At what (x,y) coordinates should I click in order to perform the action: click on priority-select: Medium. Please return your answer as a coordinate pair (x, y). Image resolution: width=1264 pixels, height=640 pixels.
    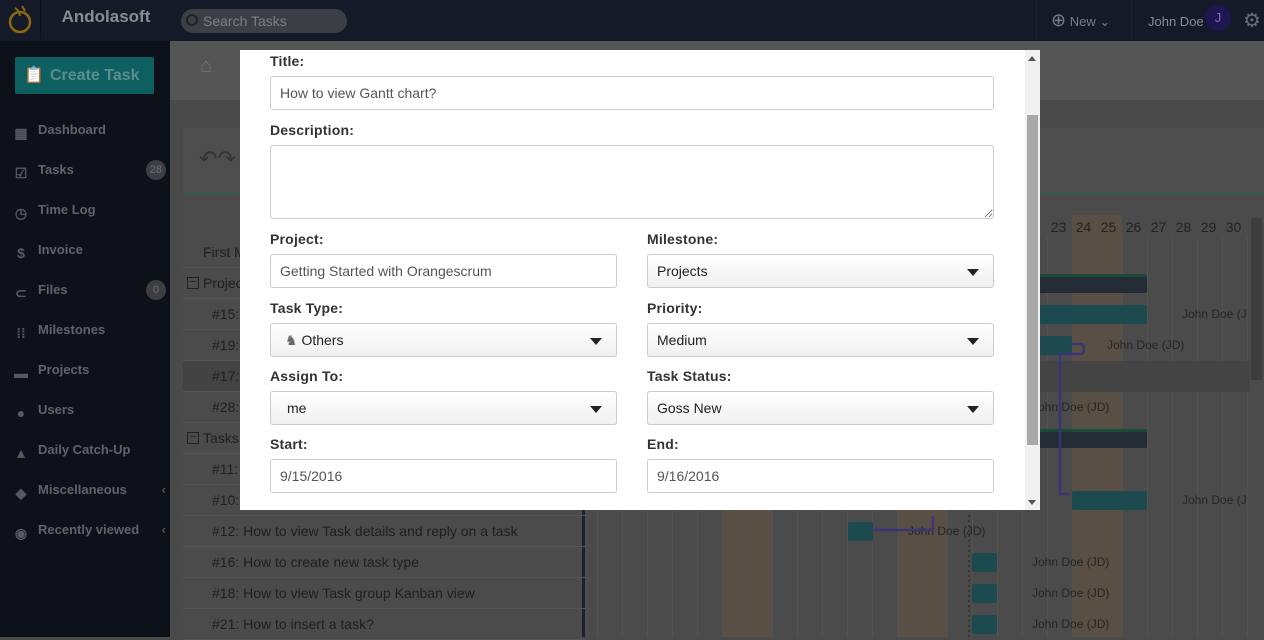
    Looking at the image, I should click on (820, 340).